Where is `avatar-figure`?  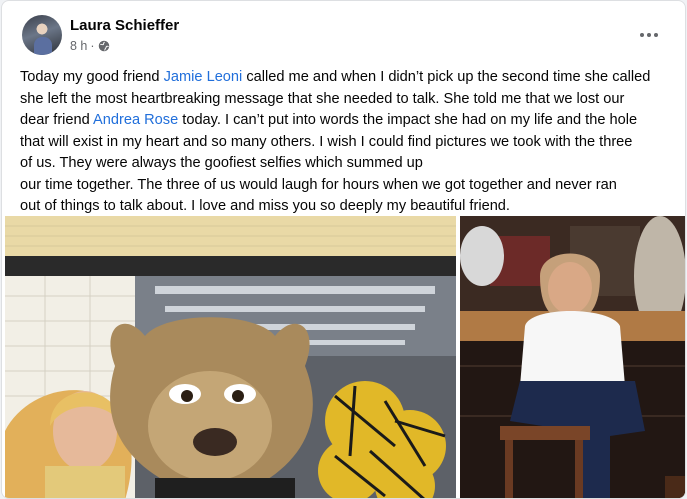 avatar-figure is located at coordinates (43, 46).